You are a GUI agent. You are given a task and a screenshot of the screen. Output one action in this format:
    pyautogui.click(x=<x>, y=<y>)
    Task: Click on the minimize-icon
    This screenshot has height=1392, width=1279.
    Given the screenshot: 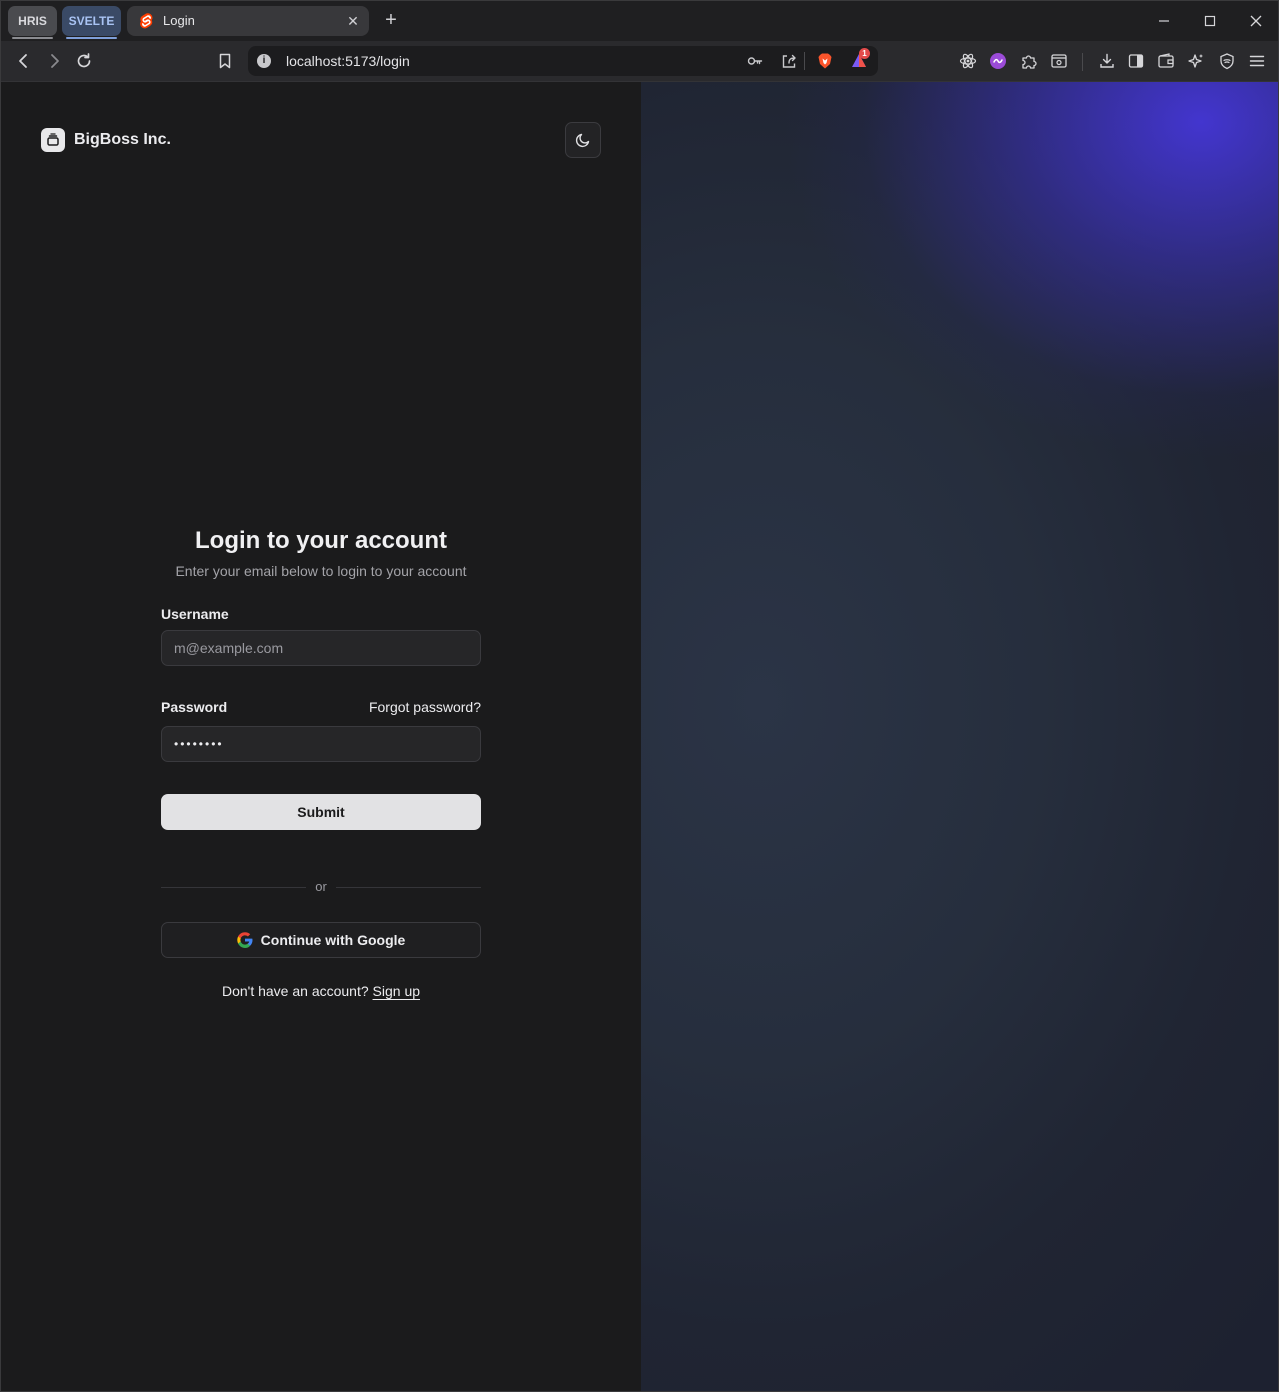 What is the action you would take?
    pyautogui.click(x=1164, y=21)
    